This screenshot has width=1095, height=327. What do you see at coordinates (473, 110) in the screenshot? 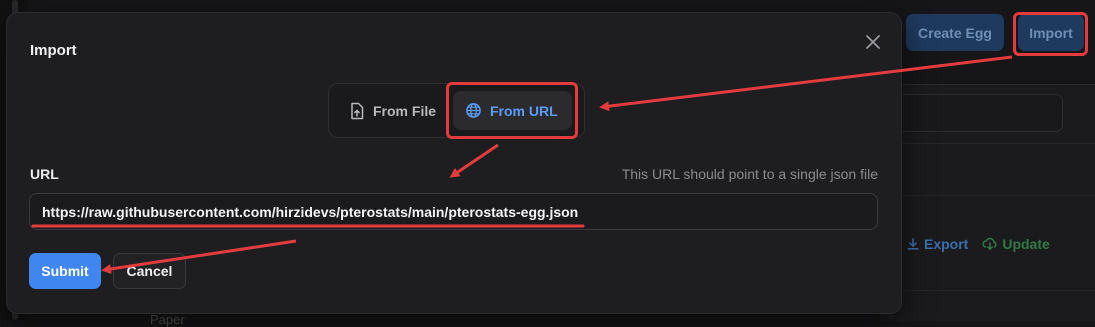
I see `globe-icon` at bounding box center [473, 110].